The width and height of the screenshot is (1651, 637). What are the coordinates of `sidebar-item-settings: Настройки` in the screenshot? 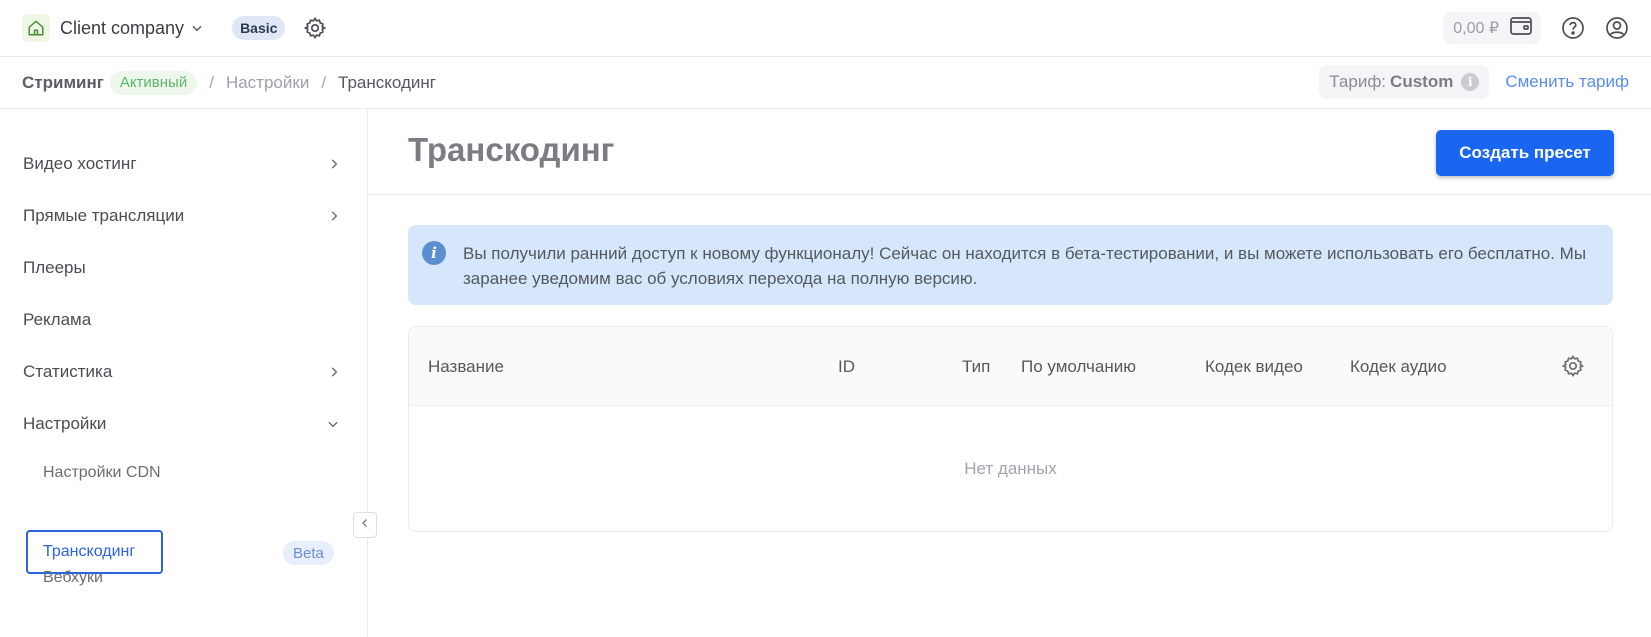 It's located at (182, 424).